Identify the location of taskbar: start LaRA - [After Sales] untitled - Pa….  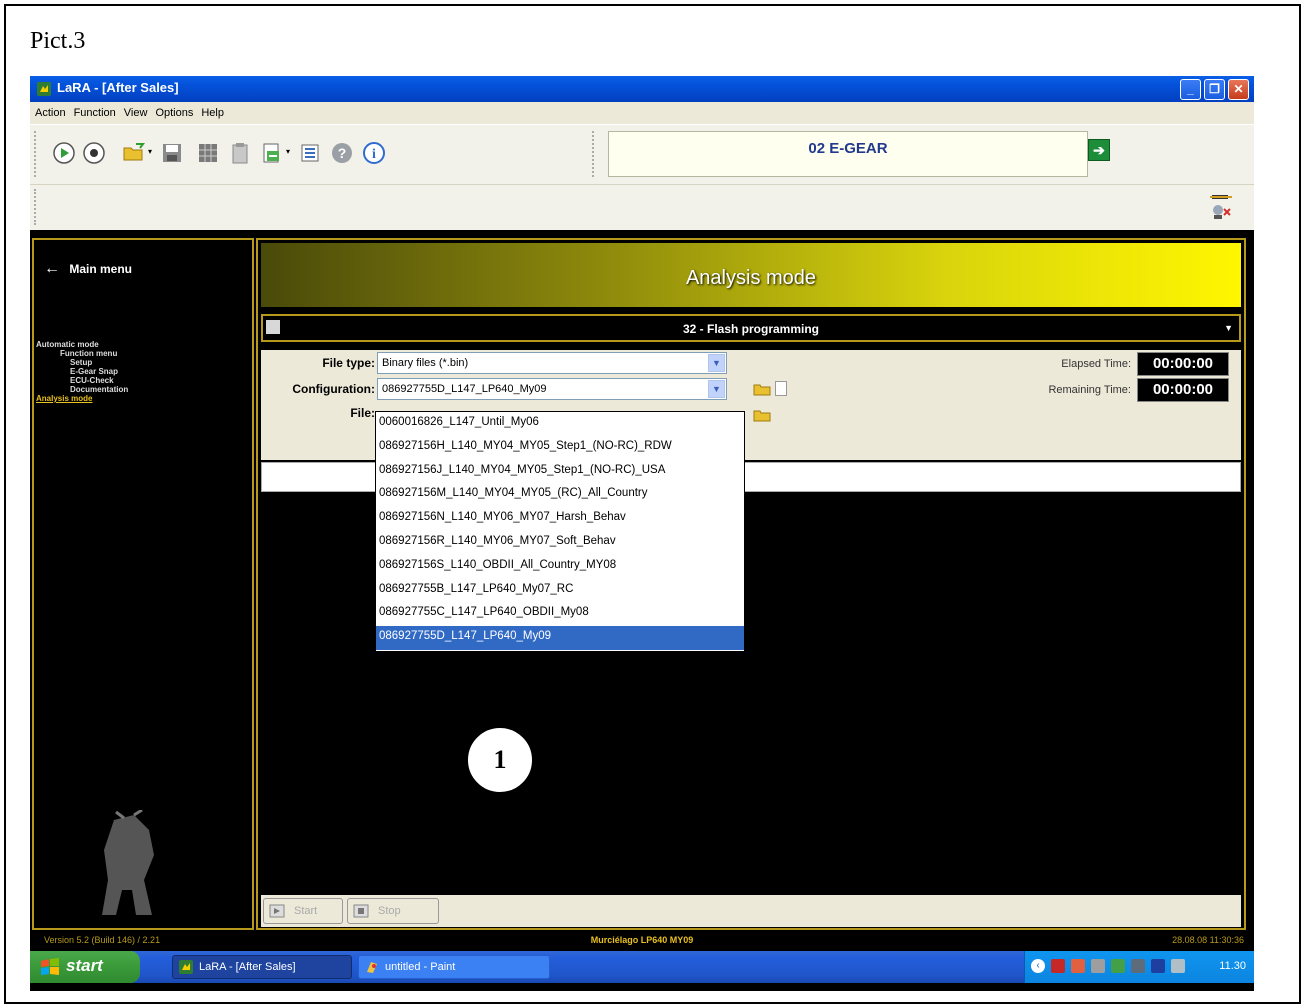
(642, 967).